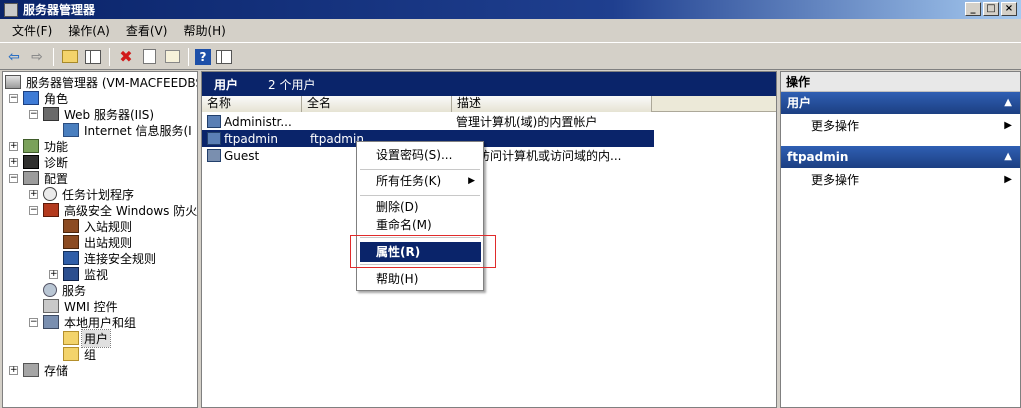 Image resolution: width=1021 pixels, height=408 pixels. I want to click on features-icon, so click(31, 146).